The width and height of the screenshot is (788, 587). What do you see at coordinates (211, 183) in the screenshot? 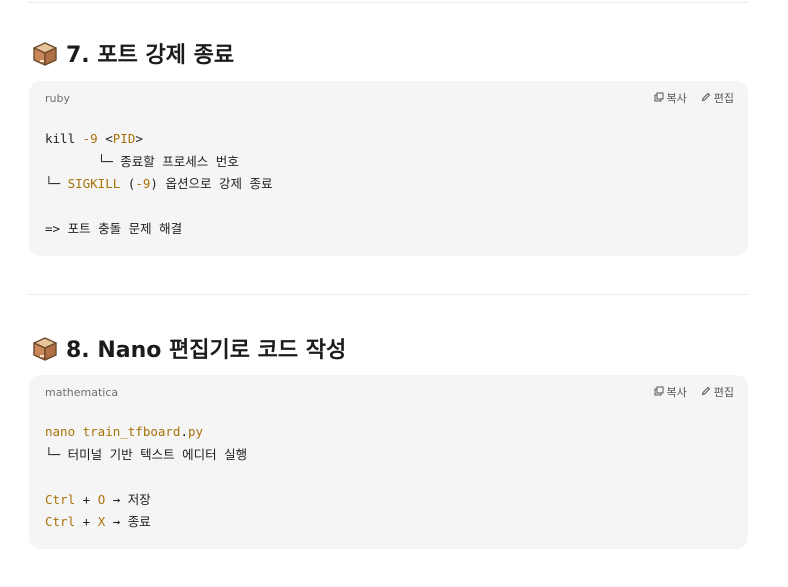
I see `code-token: ) 옵션으로 강제 종료` at bounding box center [211, 183].